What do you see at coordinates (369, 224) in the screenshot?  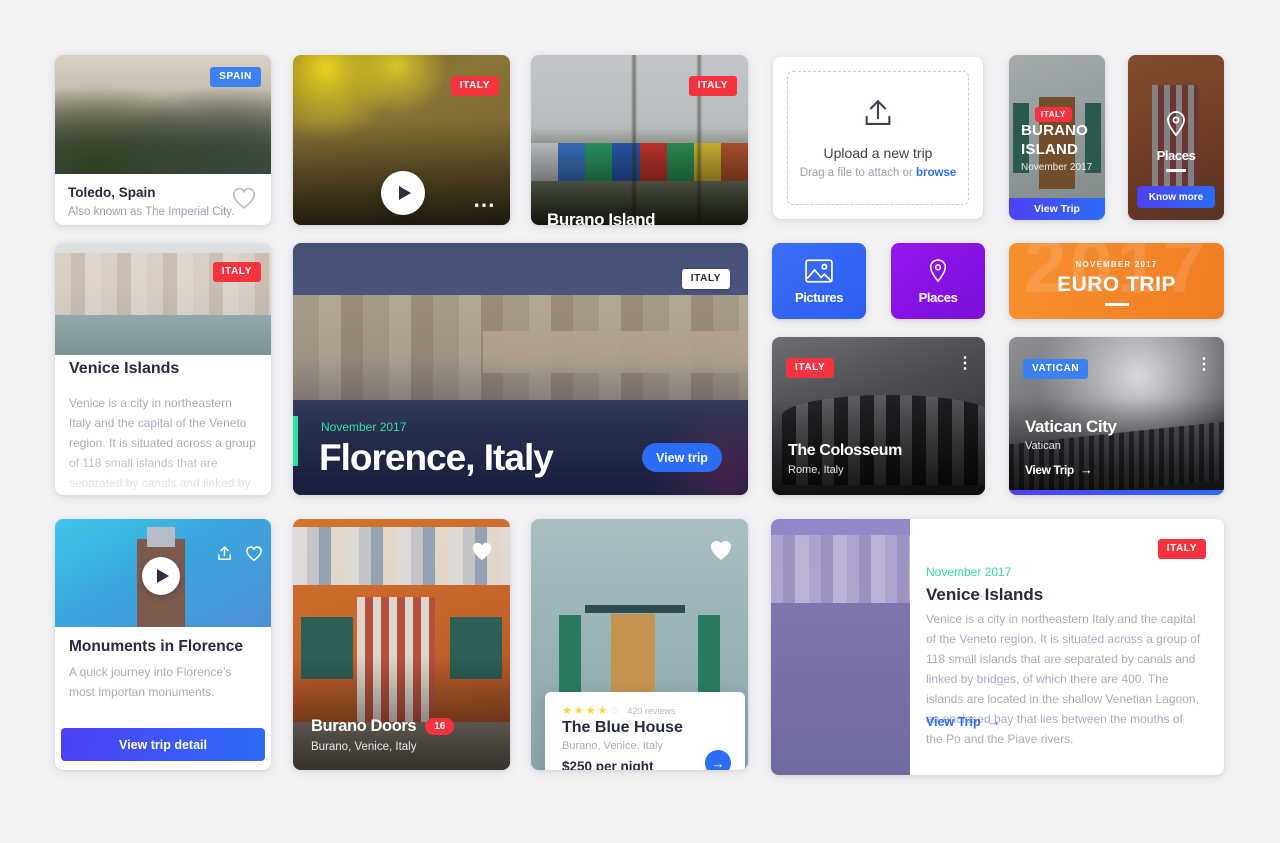 I see `boboli-title: Boboli Gardens` at bounding box center [369, 224].